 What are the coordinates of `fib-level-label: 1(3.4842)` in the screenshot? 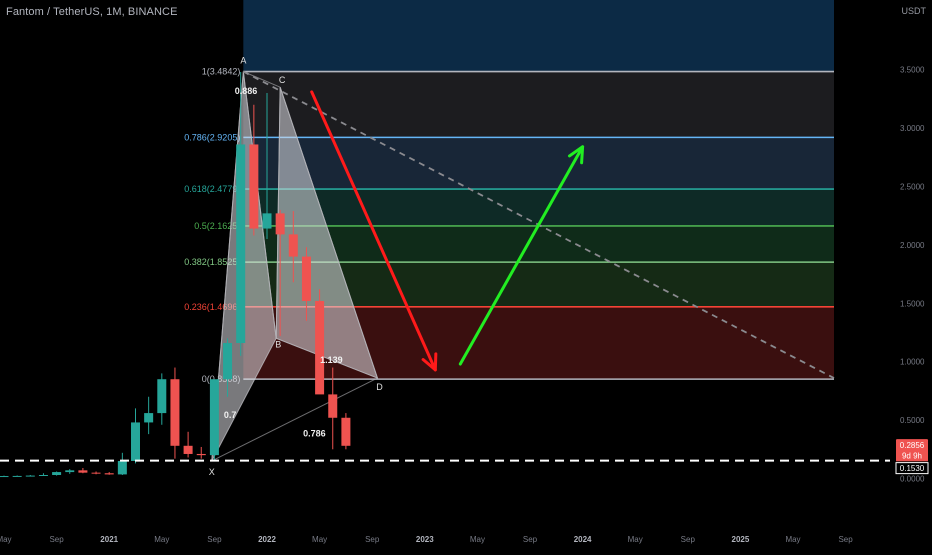 It's located at (221, 72).